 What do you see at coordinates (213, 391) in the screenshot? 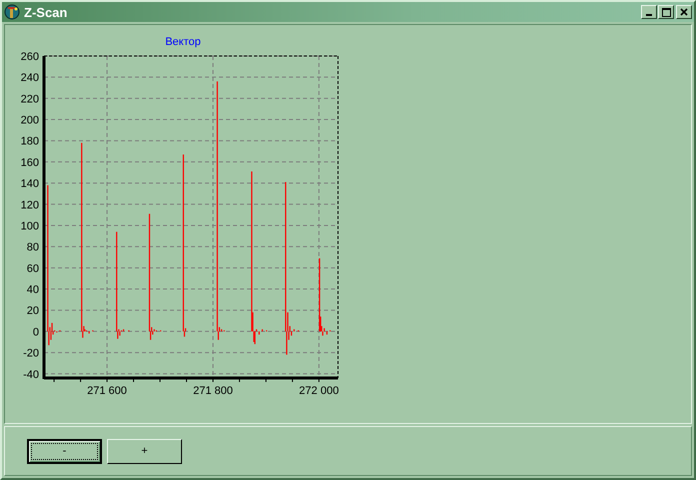
I see `x-tick-label: 271 800` at bounding box center [213, 391].